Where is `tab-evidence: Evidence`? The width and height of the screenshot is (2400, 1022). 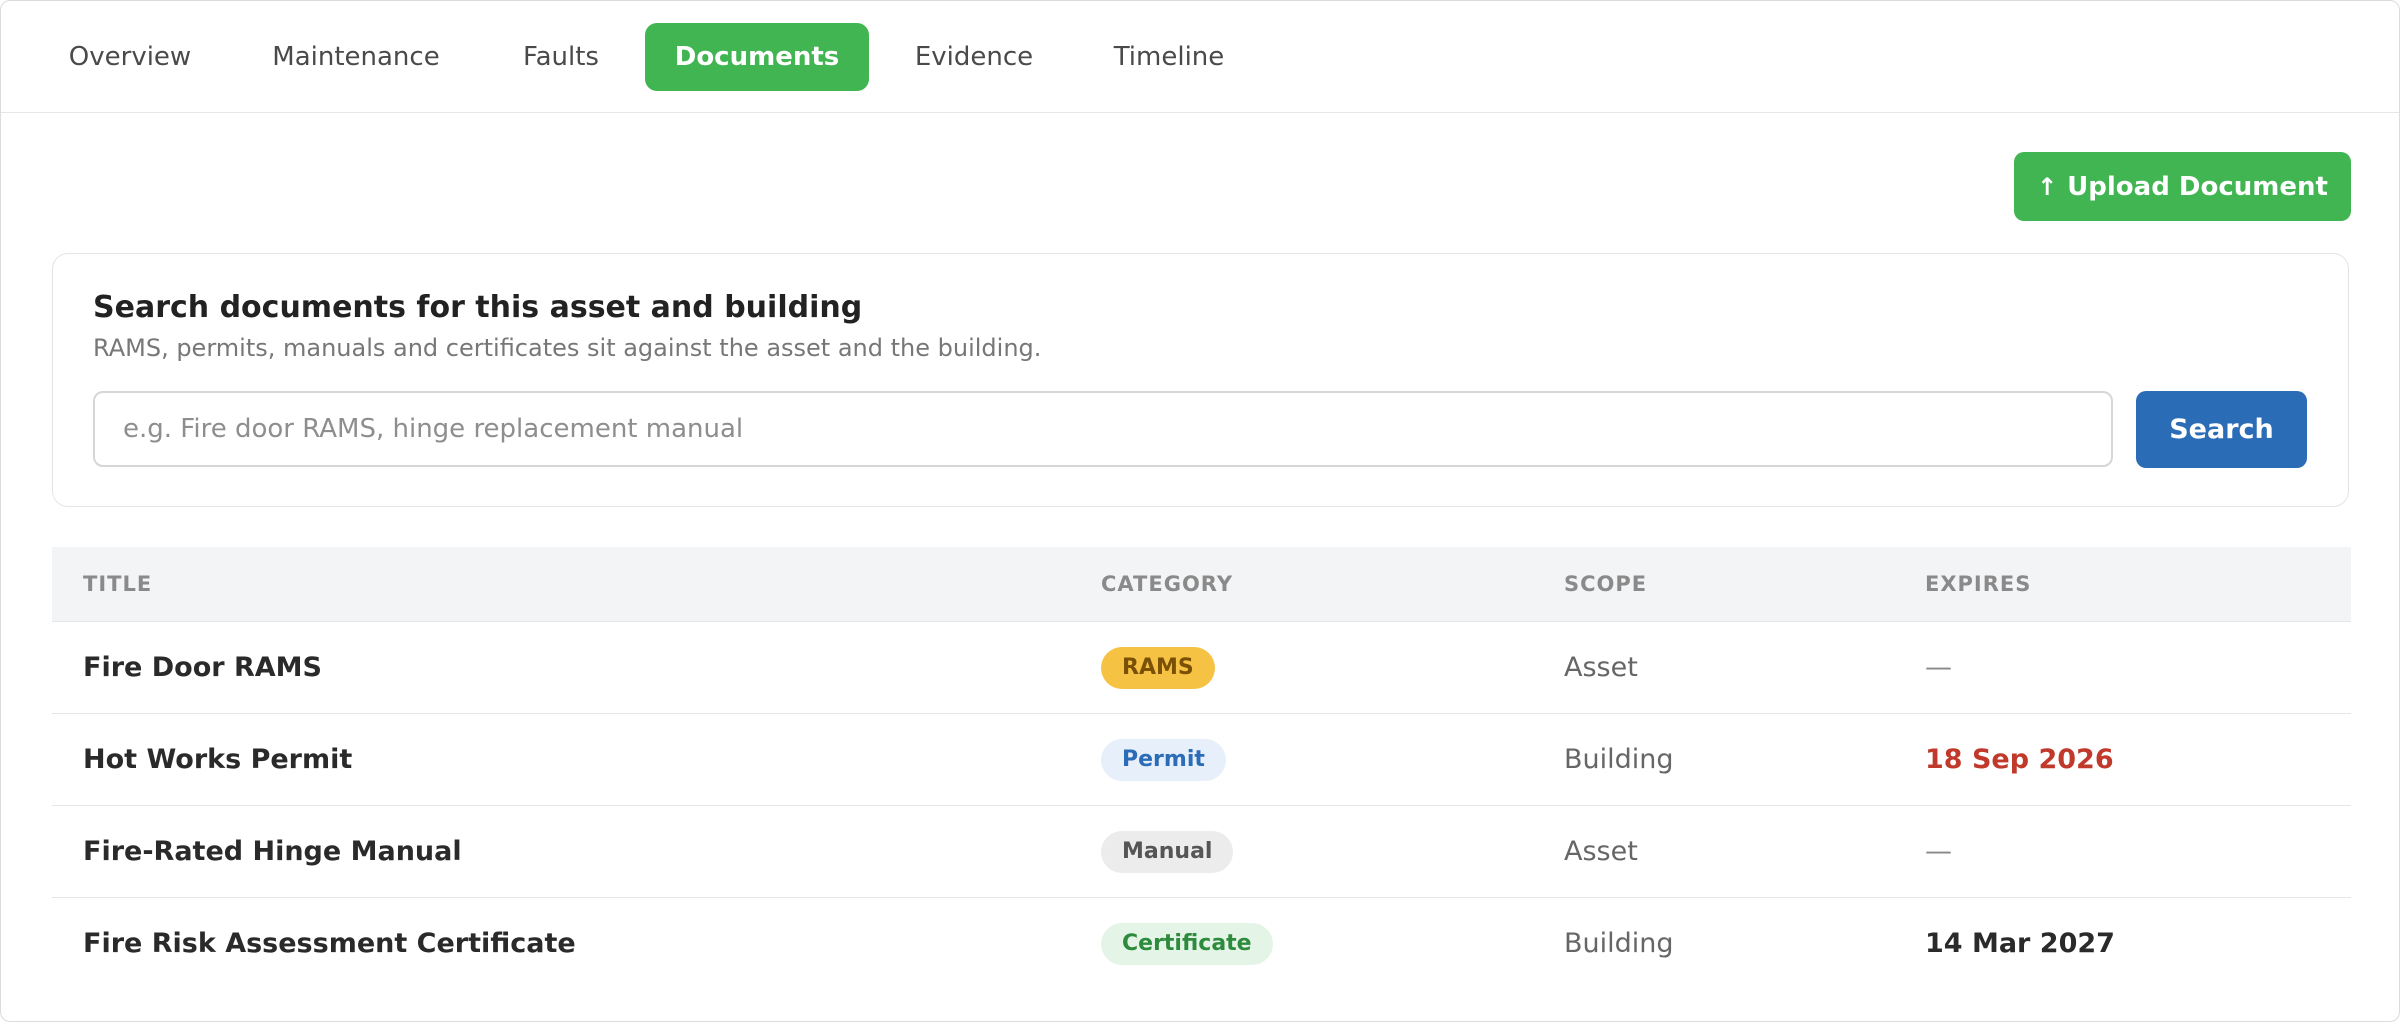 tab-evidence: Evidence is located at coordinates (974, 57).